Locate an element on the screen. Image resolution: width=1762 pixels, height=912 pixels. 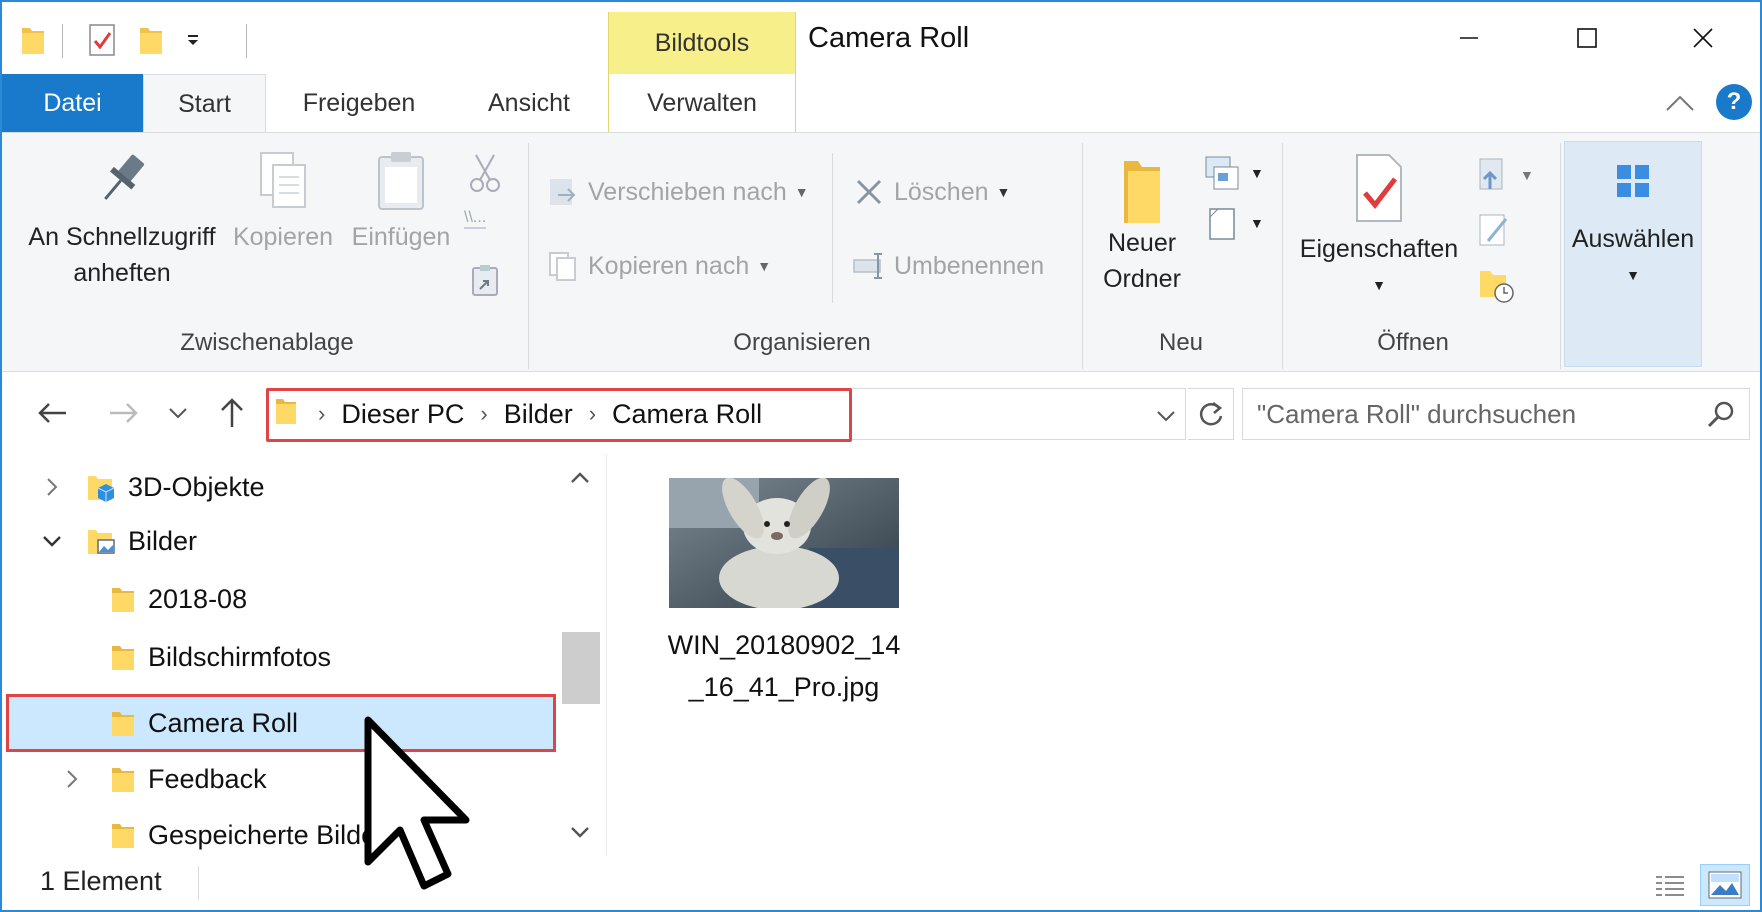
title-bar: Bildtools Camera Roll is located at coordinates (881, 38).